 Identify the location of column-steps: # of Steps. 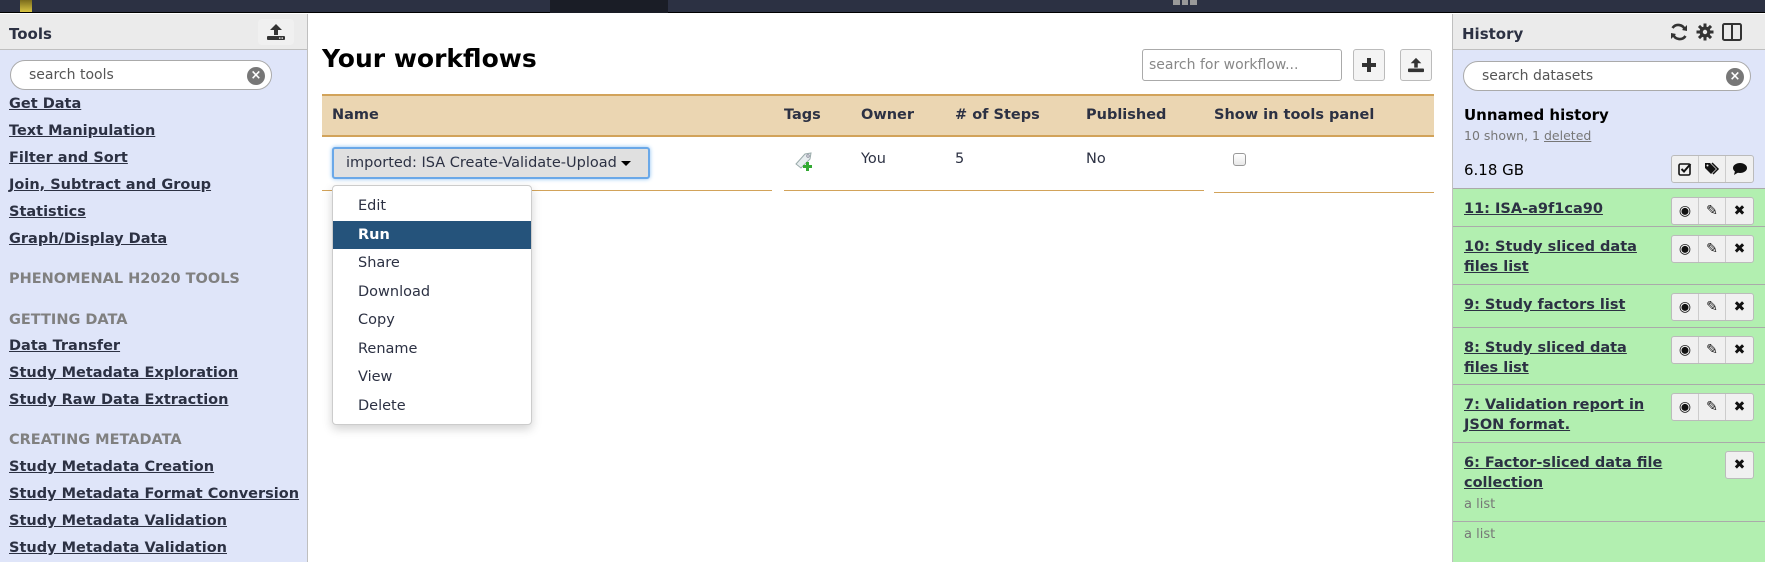
(997, 115).